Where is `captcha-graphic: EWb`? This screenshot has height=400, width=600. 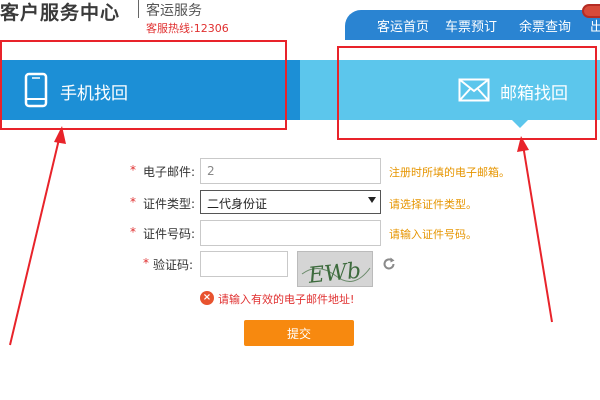
captcha-graphic: EWb is located at coordinates (336, 272).